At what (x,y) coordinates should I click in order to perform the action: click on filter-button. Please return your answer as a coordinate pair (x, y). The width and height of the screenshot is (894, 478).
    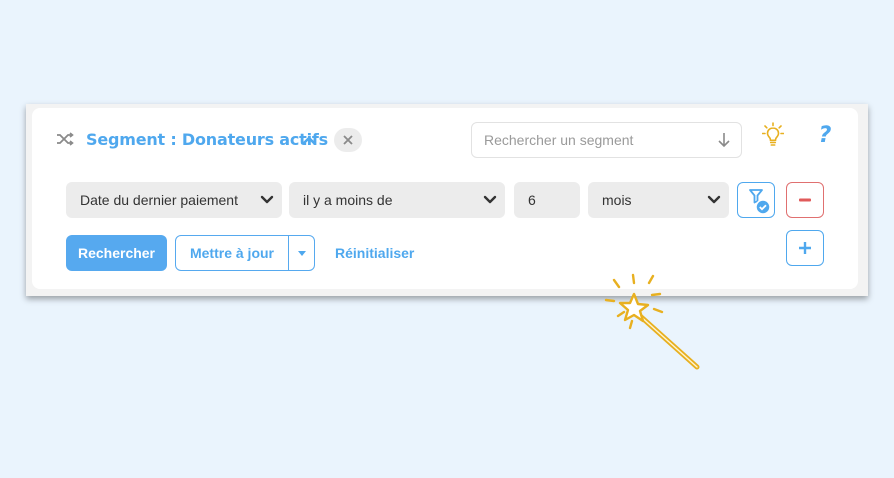
    Looking at the image, I should click on (756, 200).